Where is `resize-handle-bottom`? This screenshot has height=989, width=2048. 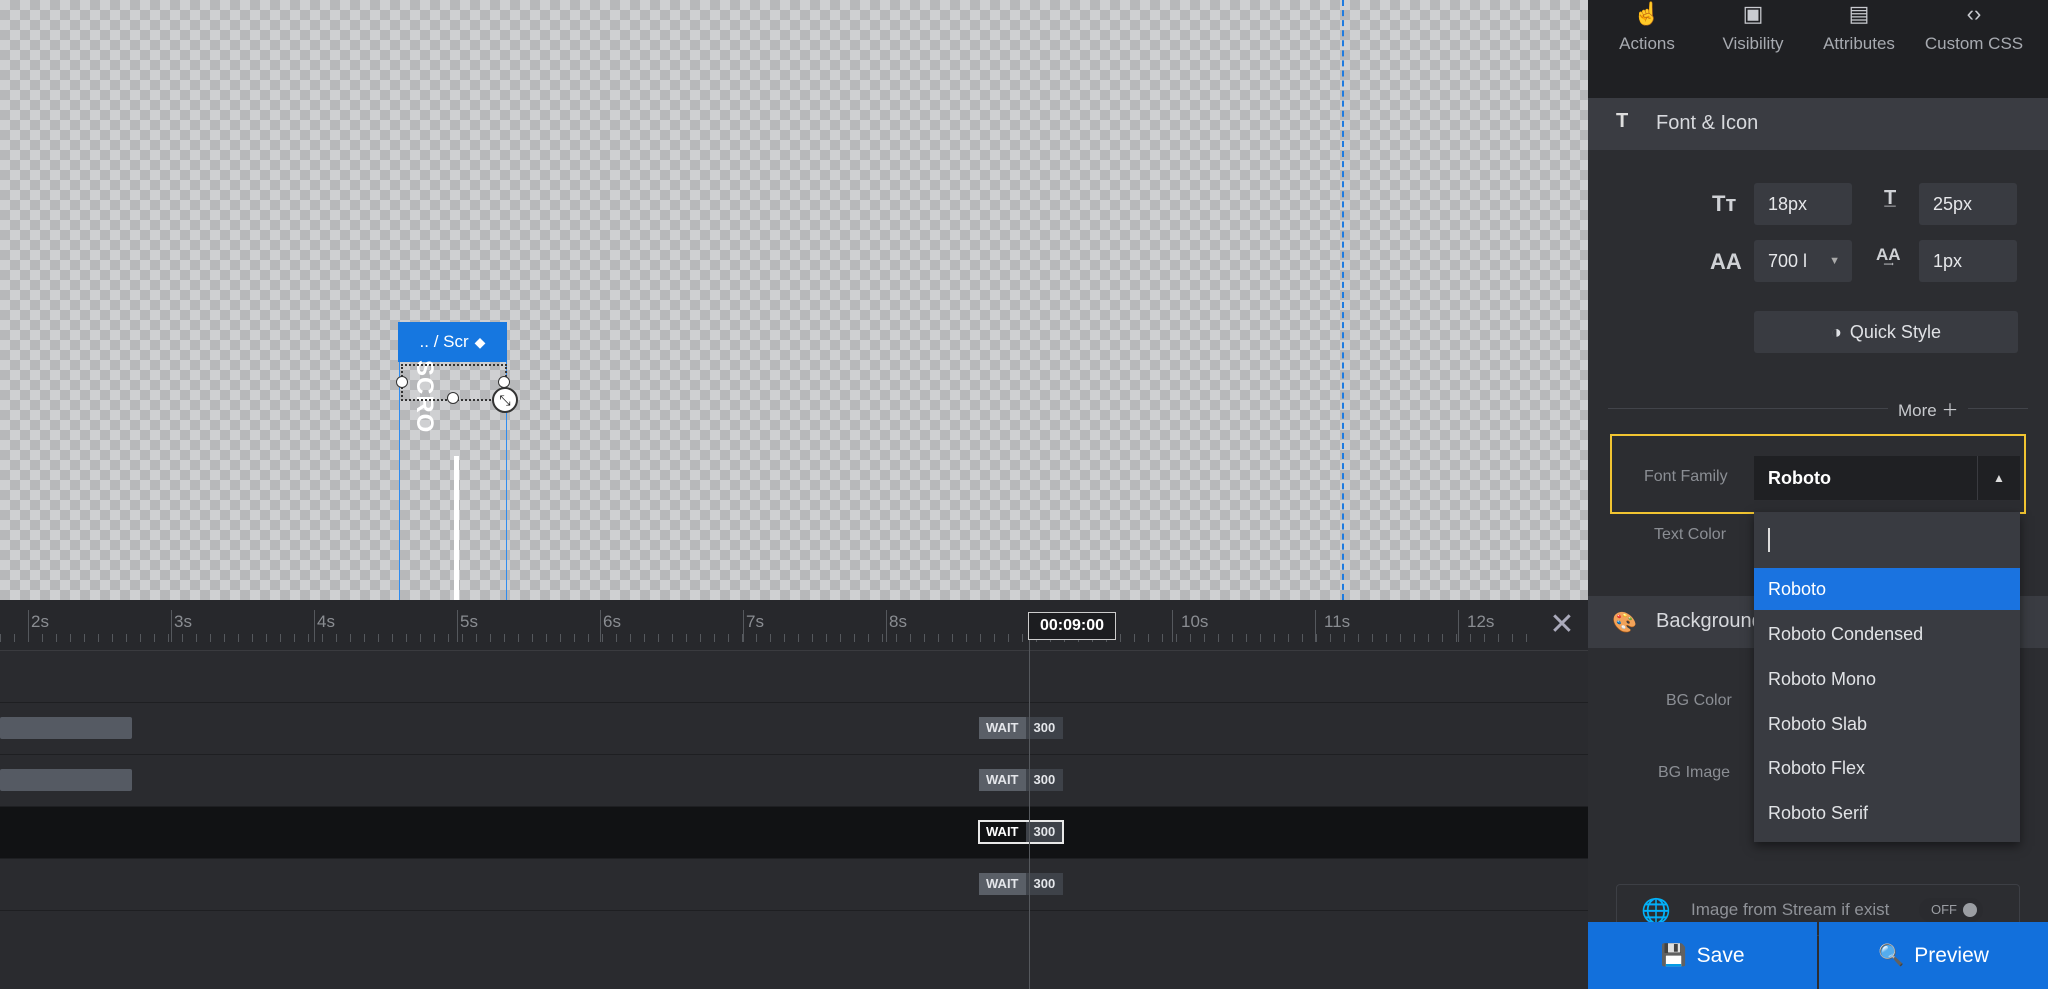 resize-handle-bottom is located at coordinates (453, 398).